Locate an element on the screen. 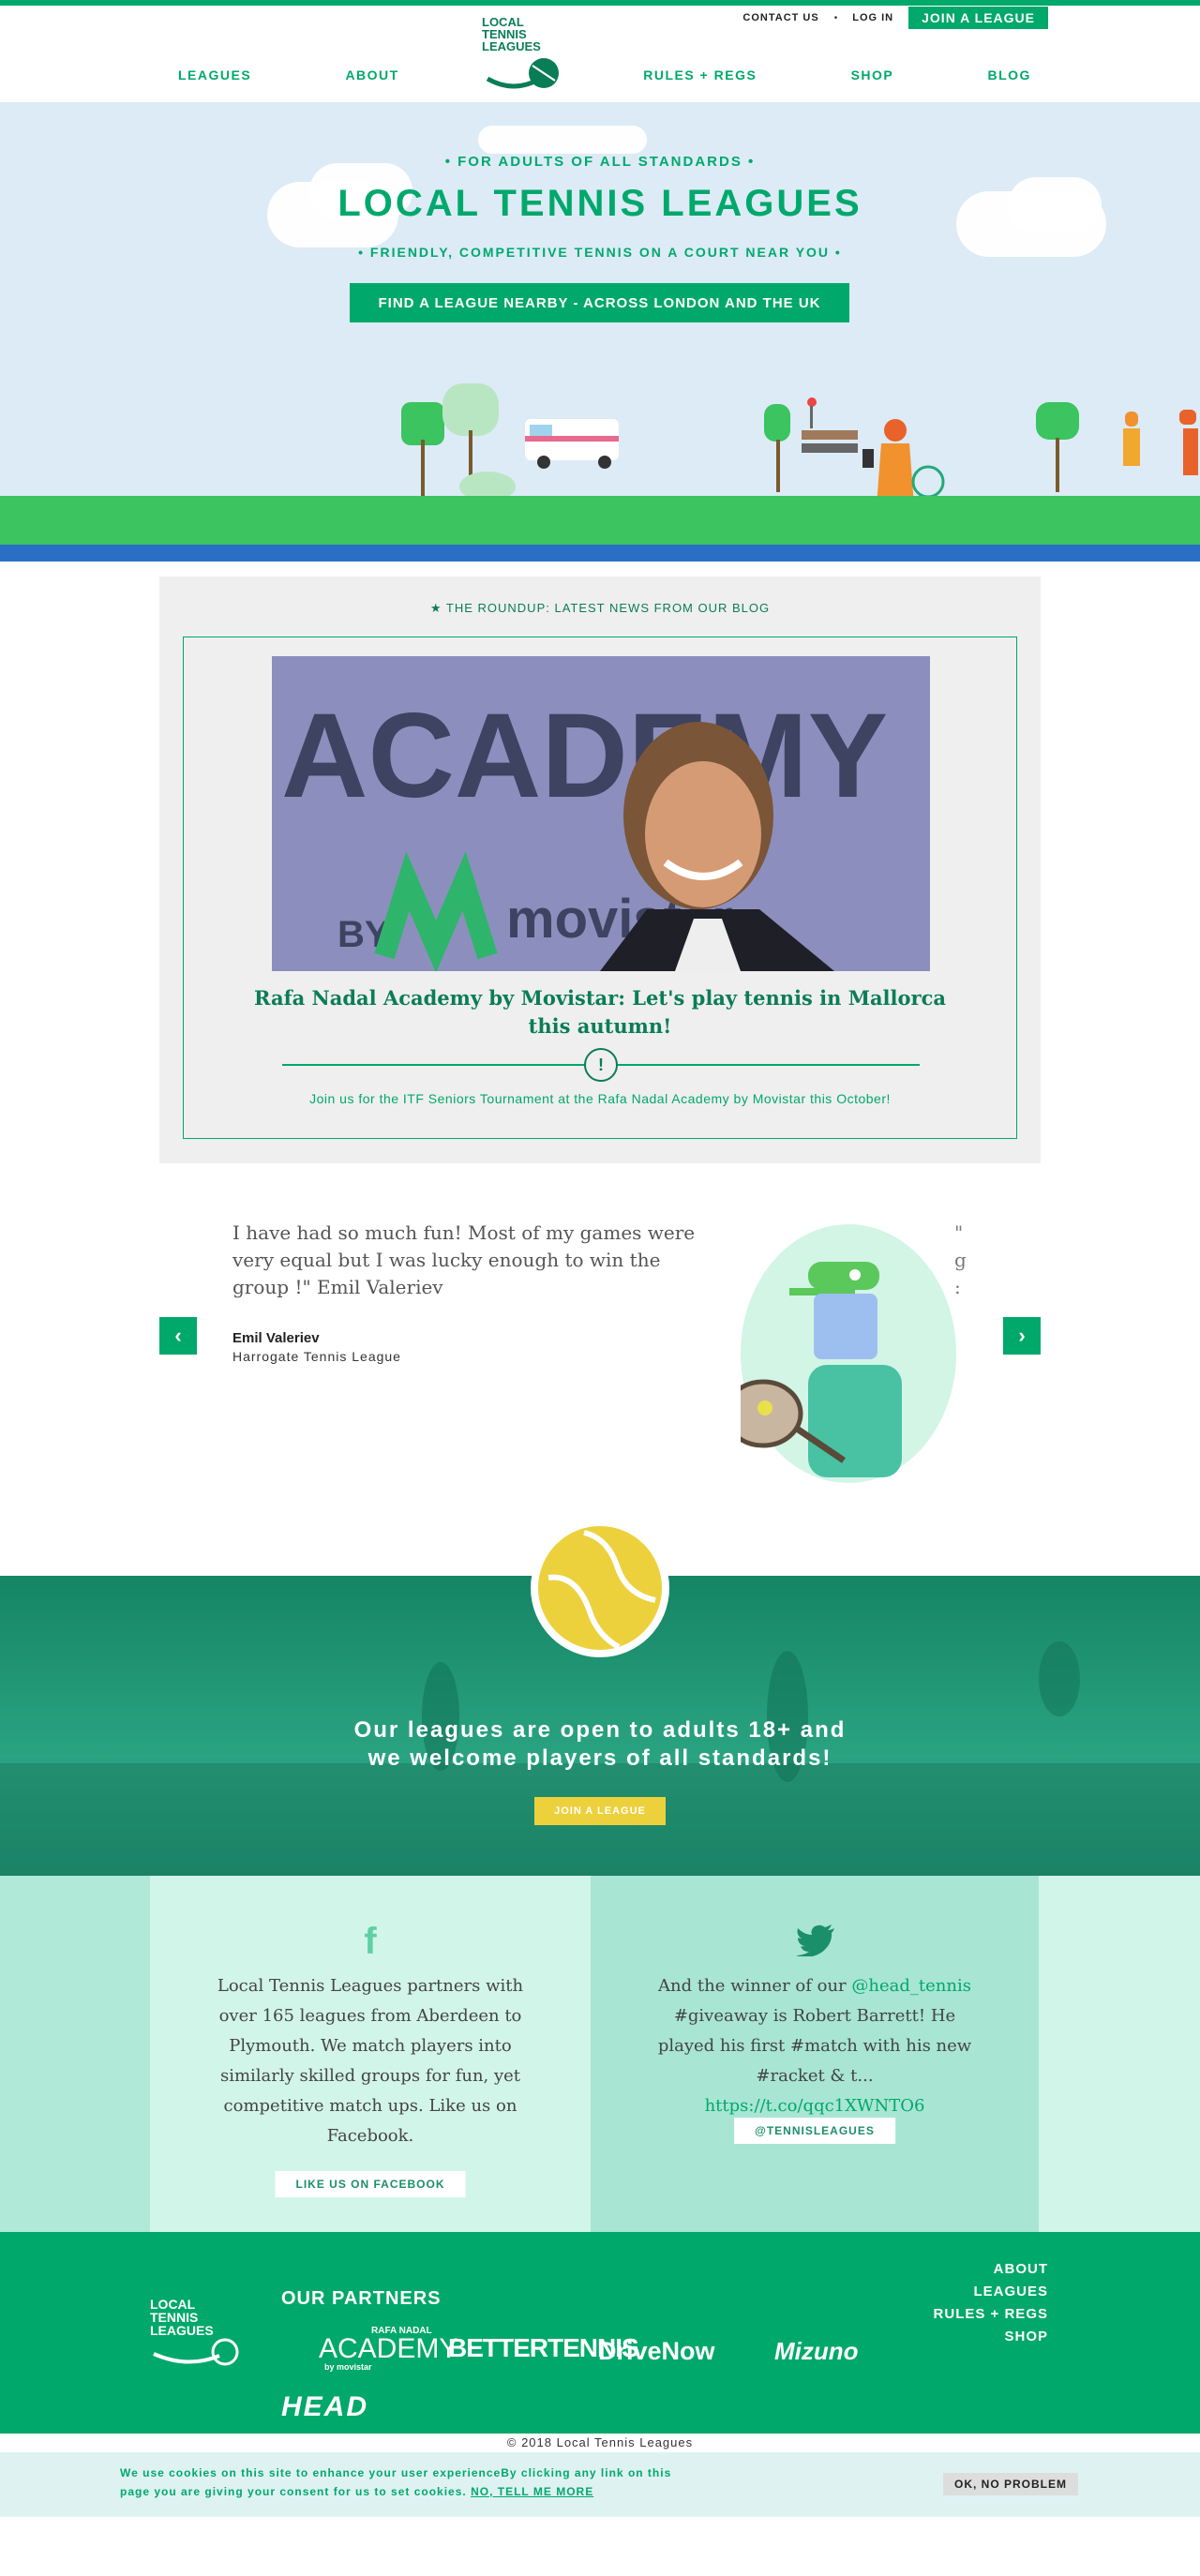 Image resolution: width=1200 pixels, height=2576 pixels. blog-post-image: ACADEMY BY movistar is located at coordinates (601, 813).